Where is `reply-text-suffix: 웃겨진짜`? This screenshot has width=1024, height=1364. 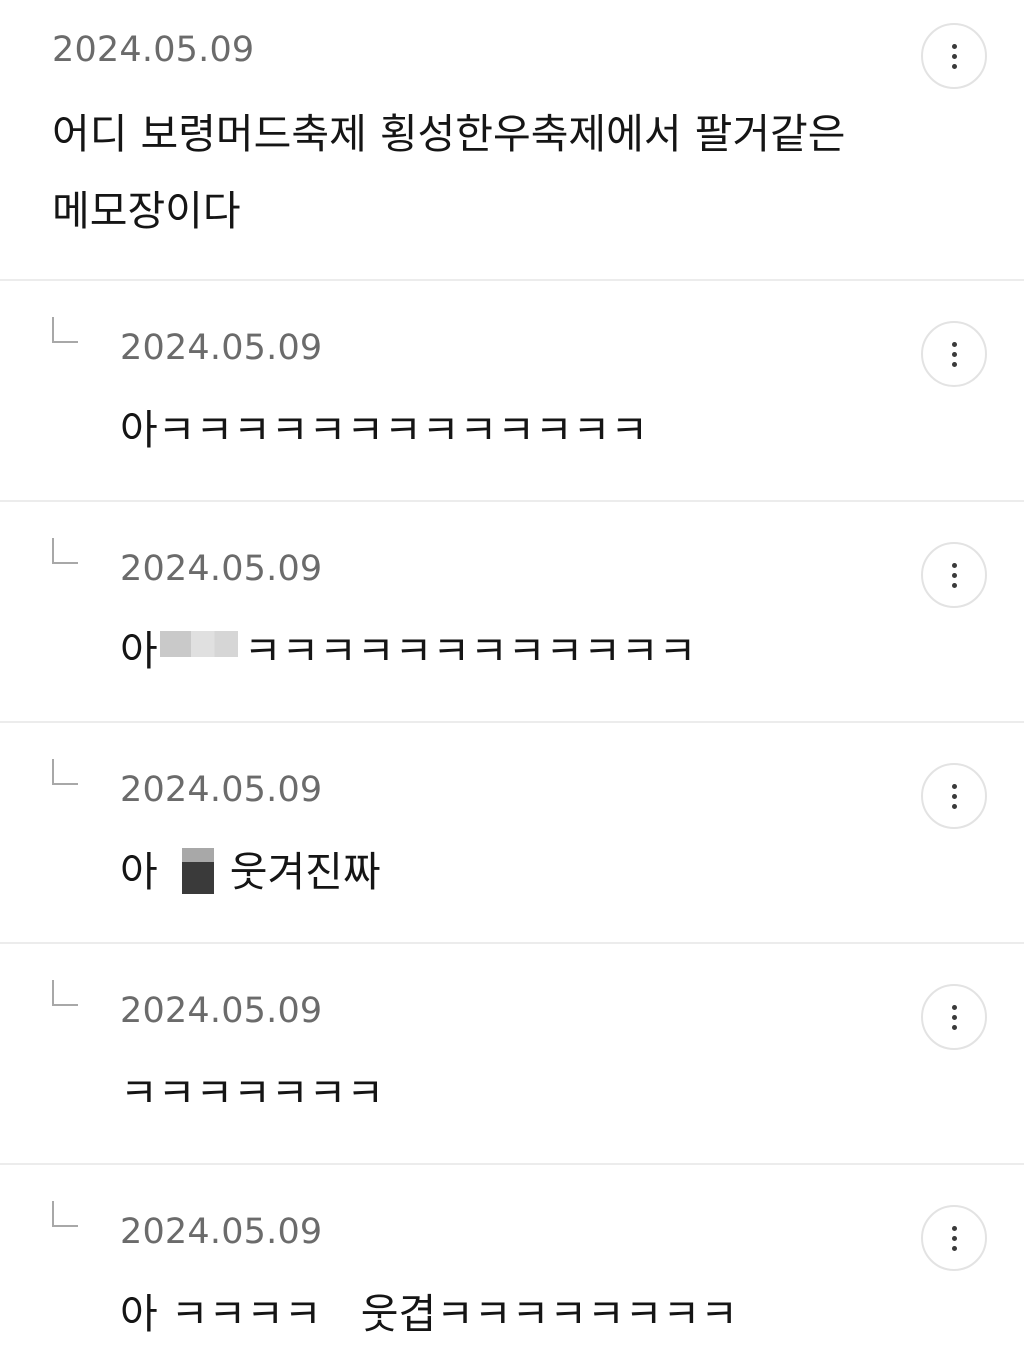 reply-text-suffix: 웃겨진짜 is located at coordinates (305, 872).